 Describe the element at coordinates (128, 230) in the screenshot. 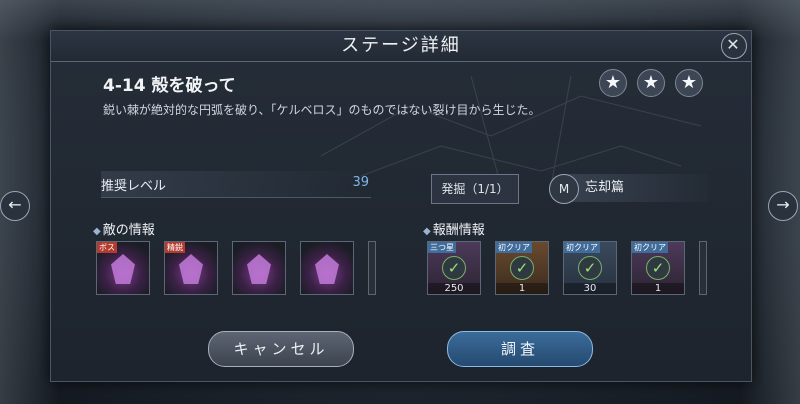

I see `enemy-info-title-text: 敵の情報` at that location.